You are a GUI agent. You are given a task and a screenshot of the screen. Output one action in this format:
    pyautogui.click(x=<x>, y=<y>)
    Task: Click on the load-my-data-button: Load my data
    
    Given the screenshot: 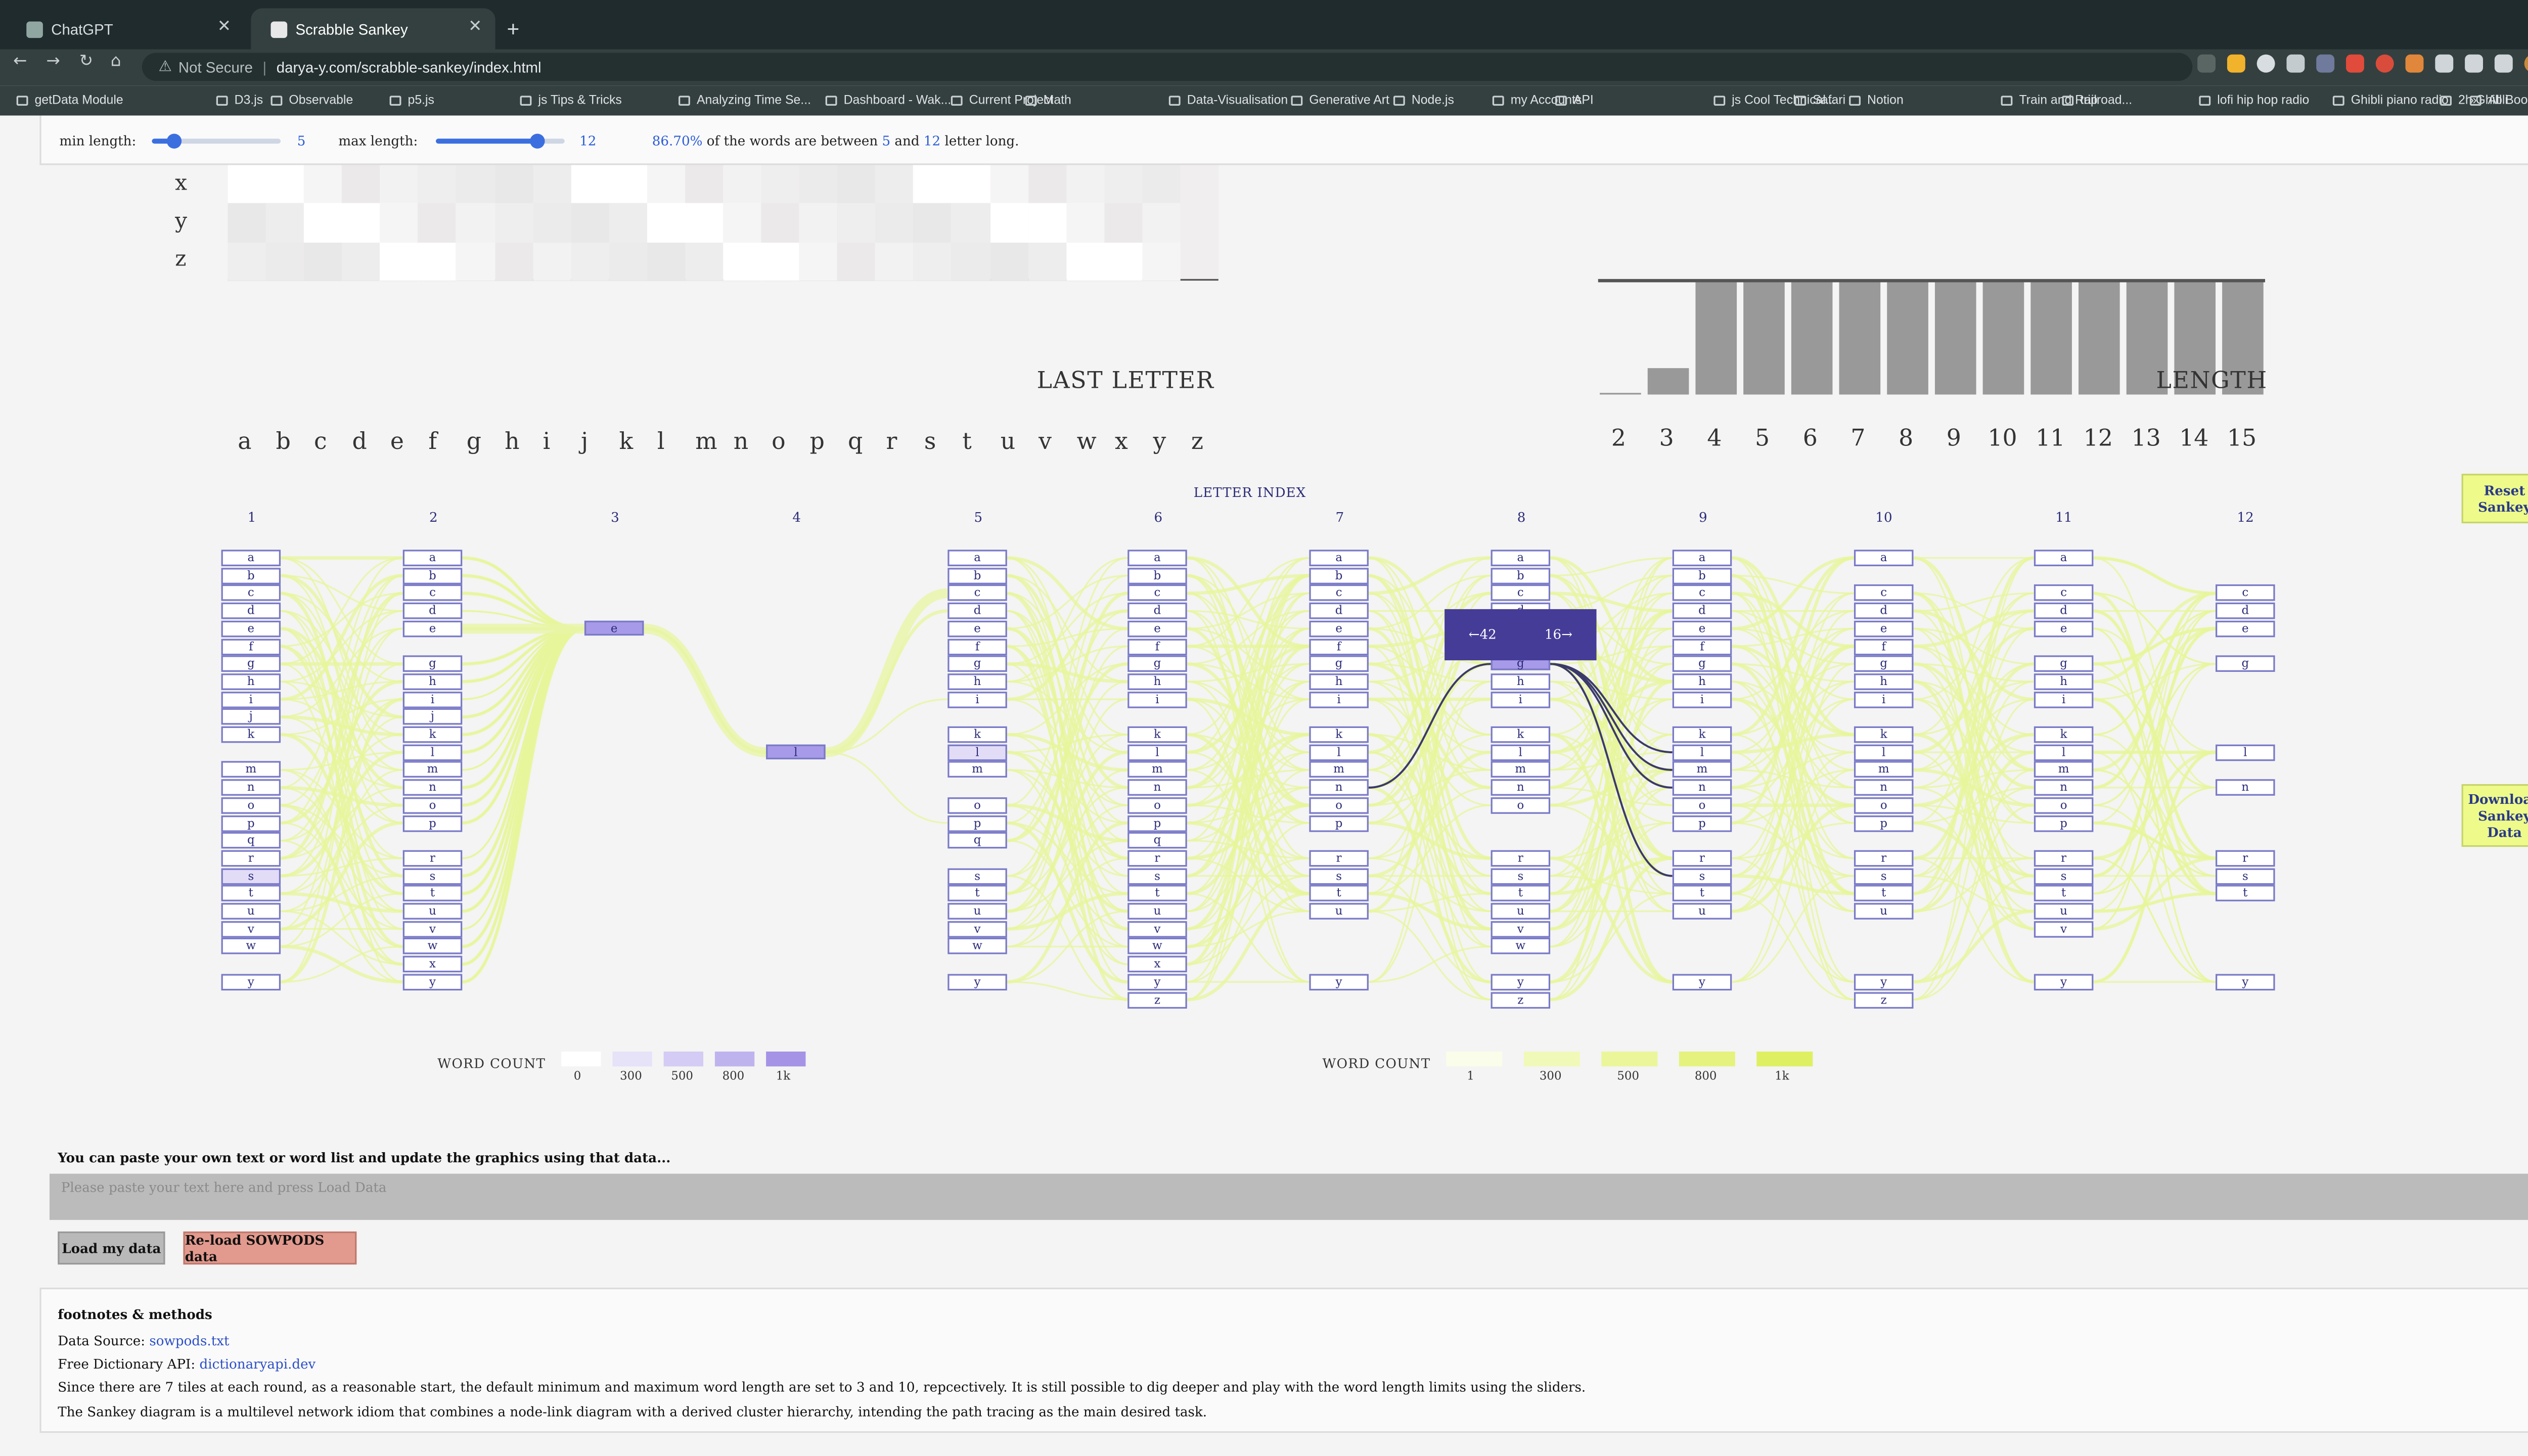 What is the action you would take?
    pyautogui.click(x=112, y=1248)
    